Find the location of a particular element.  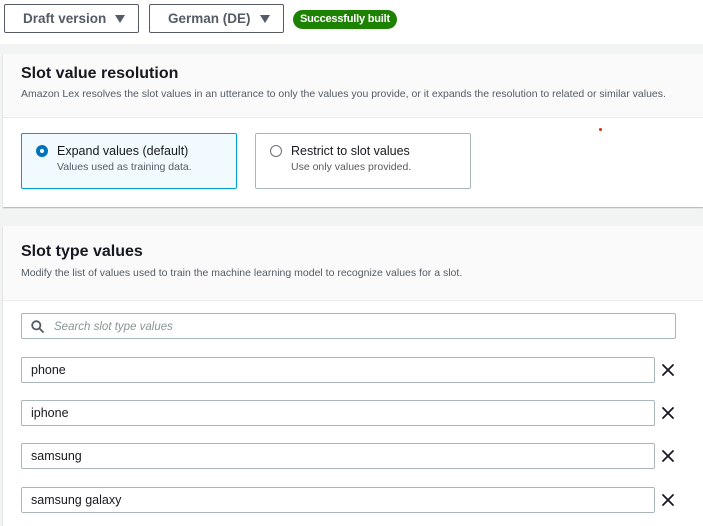

build-status-badge: Successfully built is located at coordinates (345, 19).